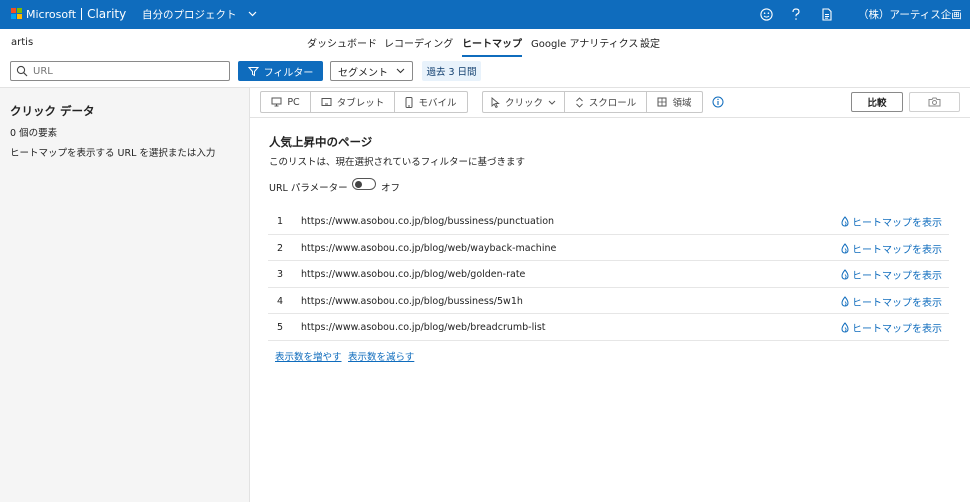 The height and width of the screenshot is (502, 970). I want to click on segment-button-label: セグメント, so click(363, 73).